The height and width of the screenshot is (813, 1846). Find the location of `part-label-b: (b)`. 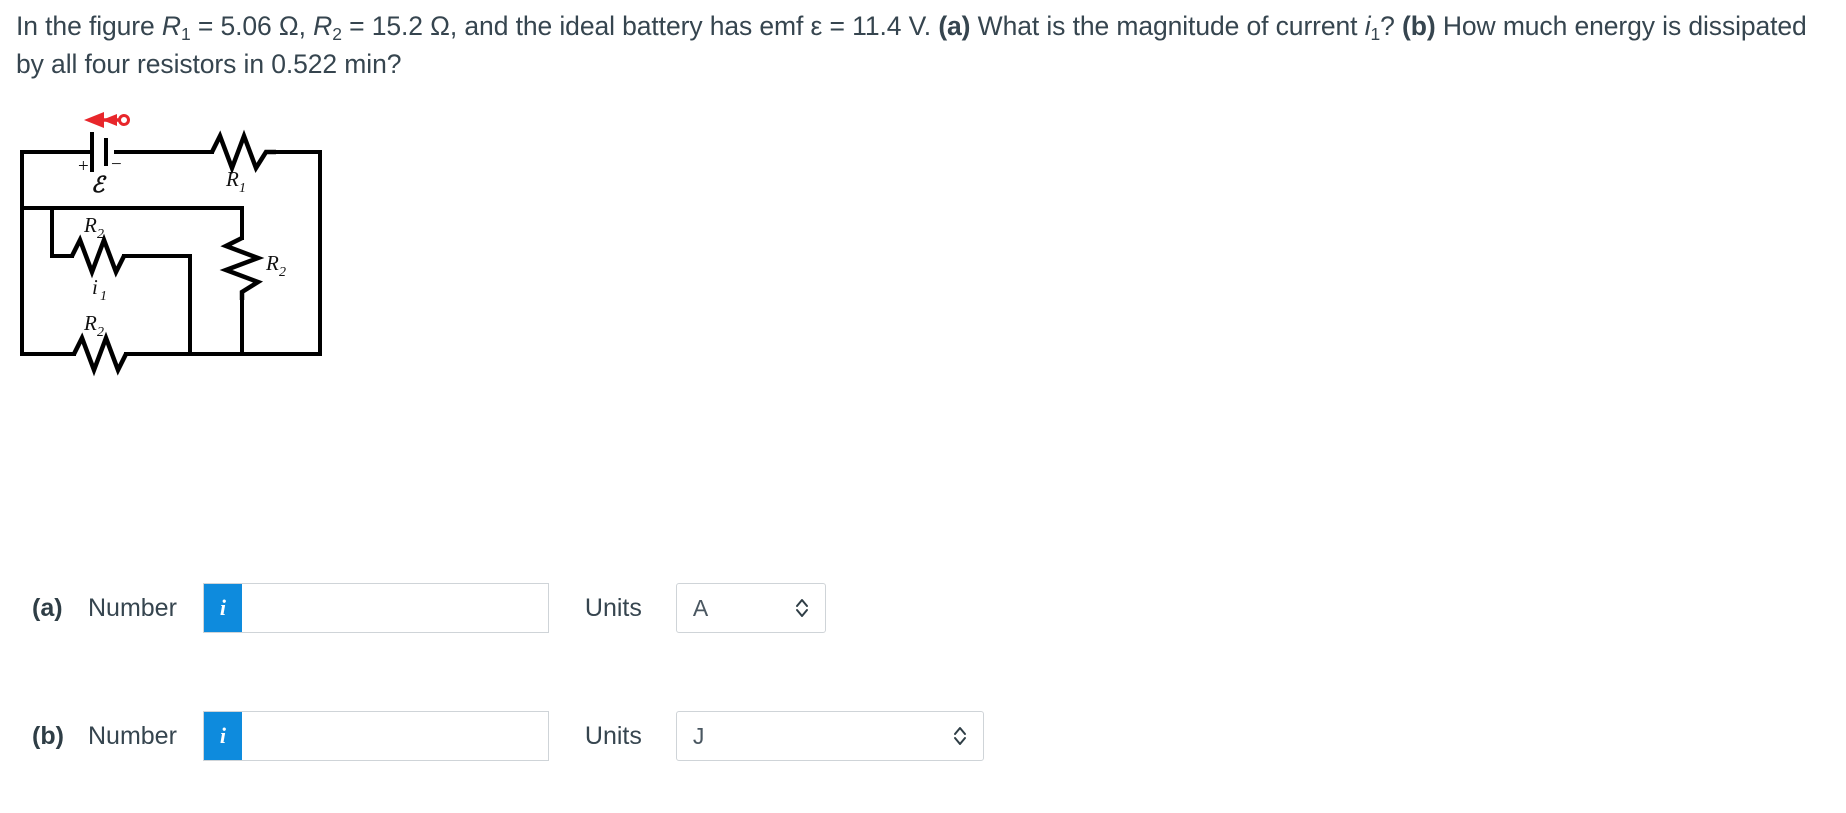

part-label-b: (b) is located at coordinates (48, 735).